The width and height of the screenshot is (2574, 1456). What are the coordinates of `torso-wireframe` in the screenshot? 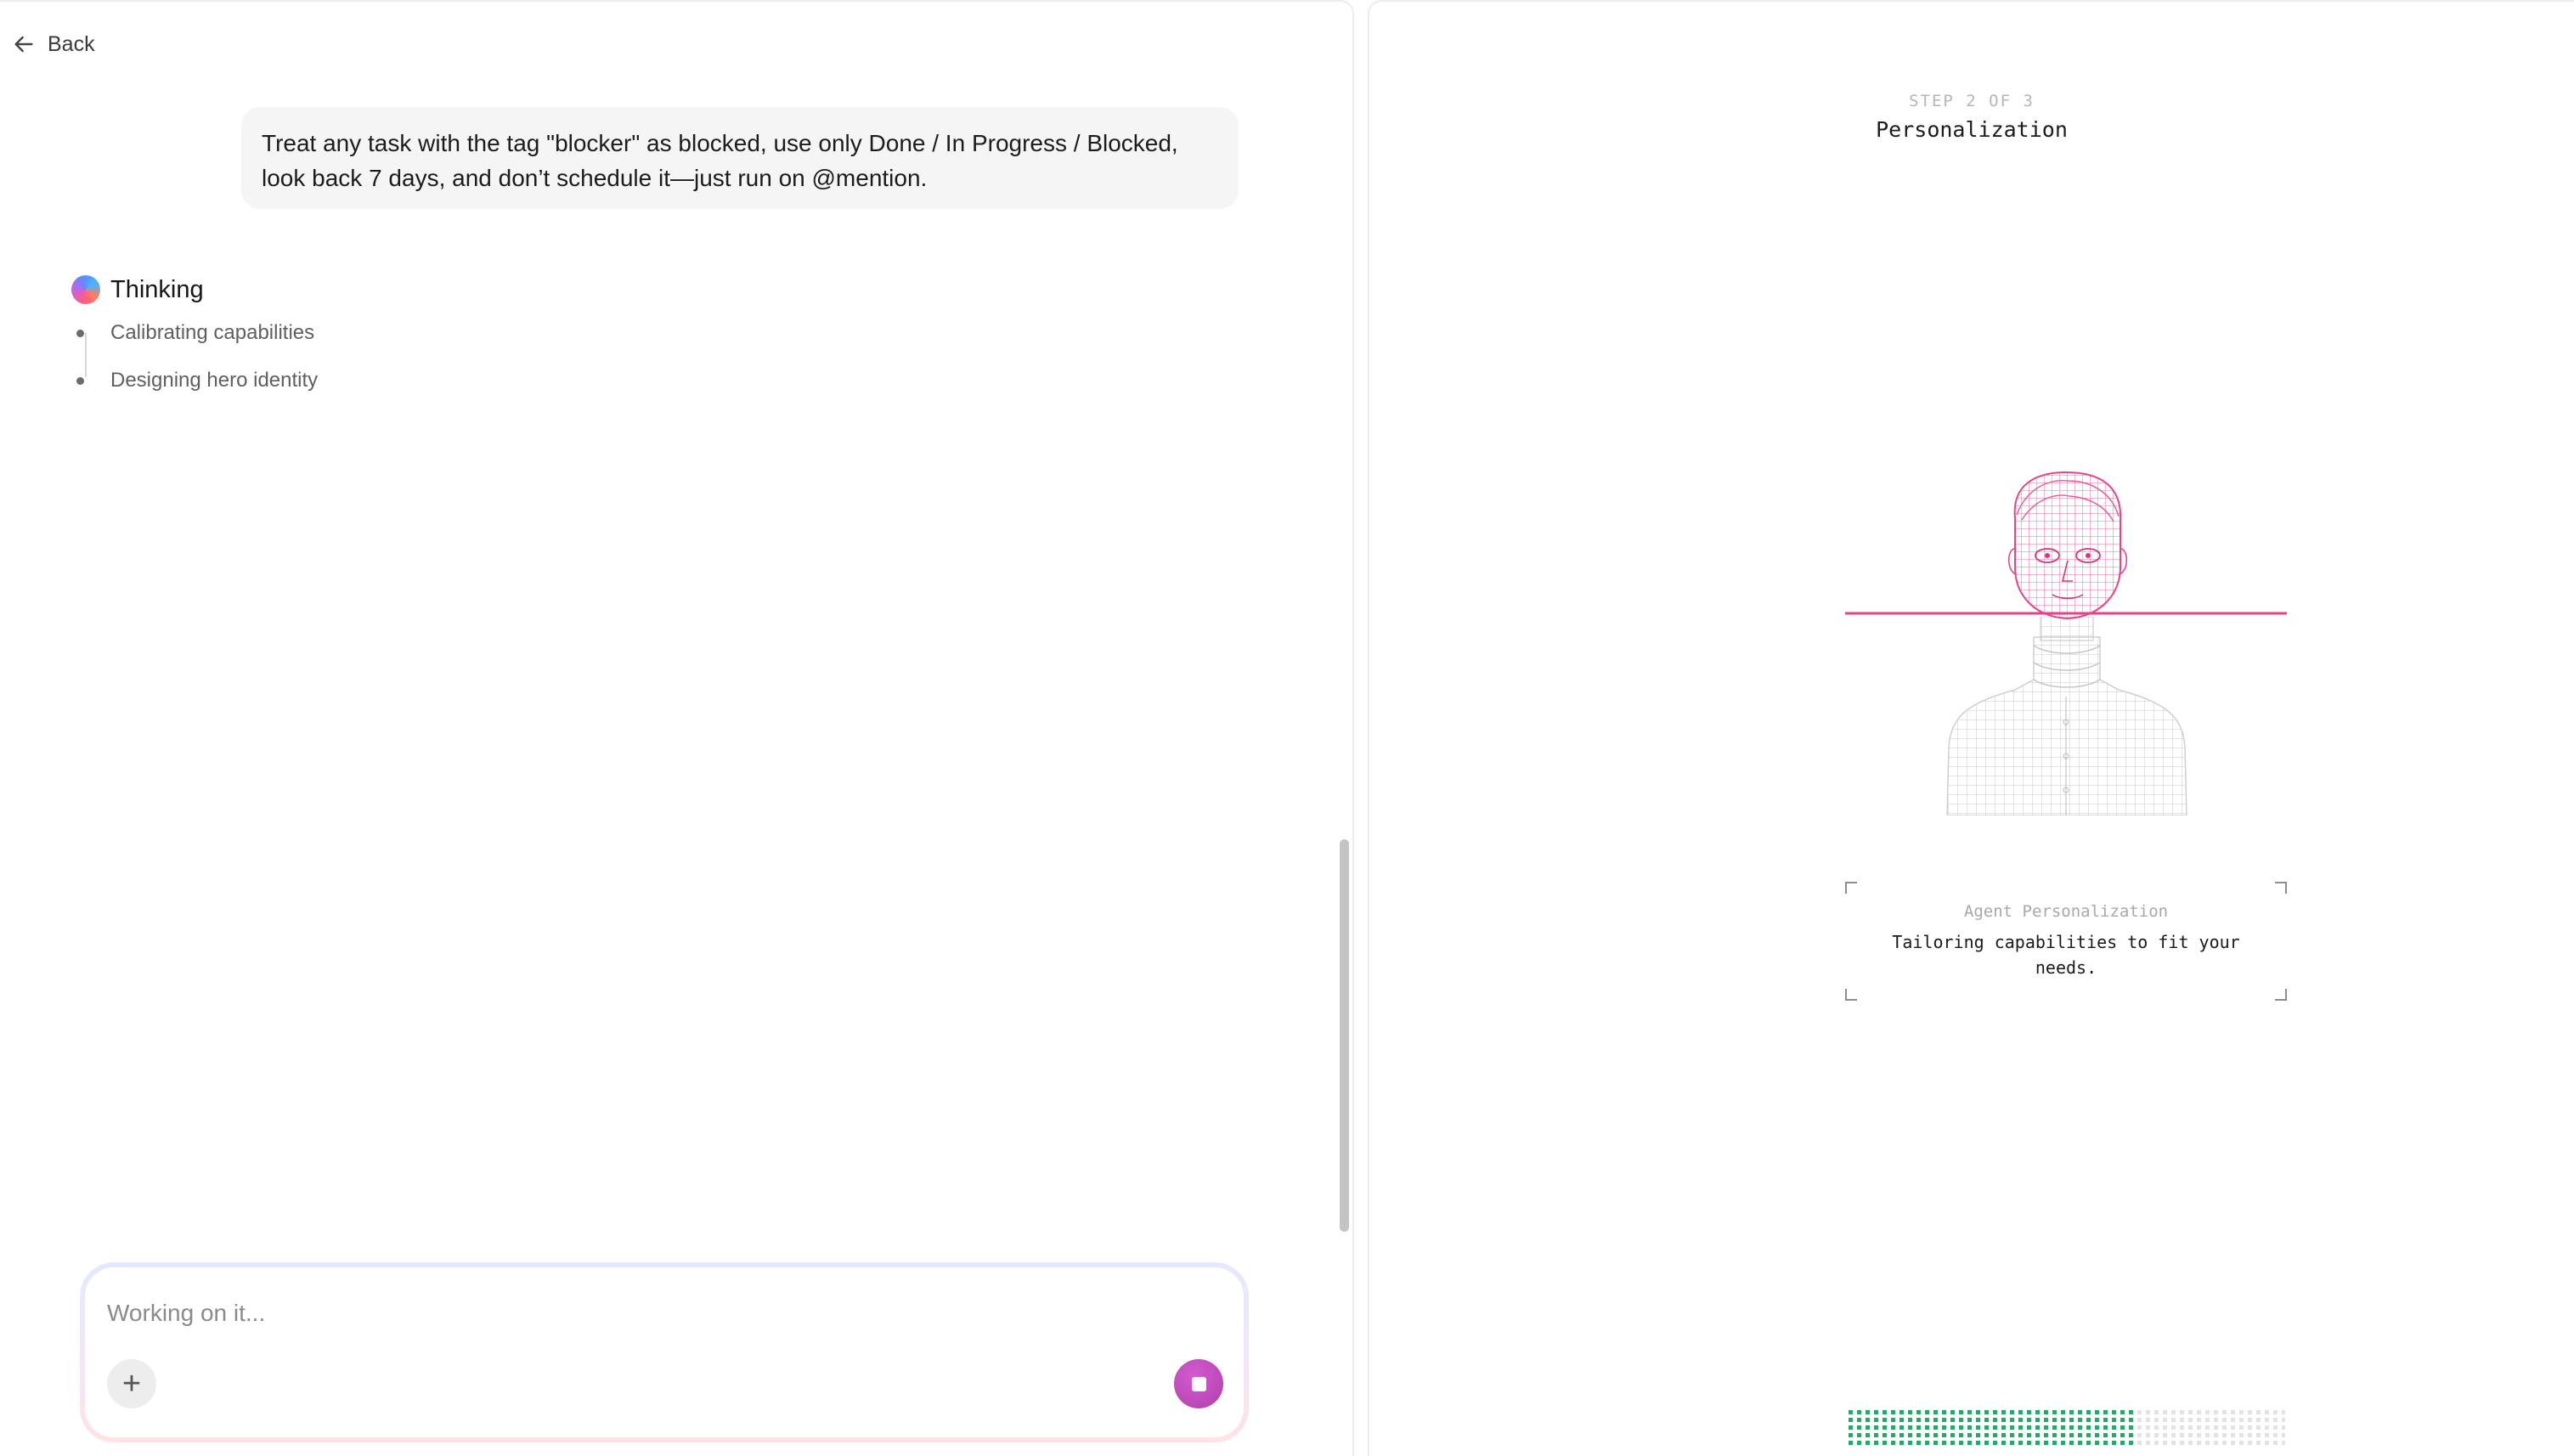 It's located at (2066, 726).